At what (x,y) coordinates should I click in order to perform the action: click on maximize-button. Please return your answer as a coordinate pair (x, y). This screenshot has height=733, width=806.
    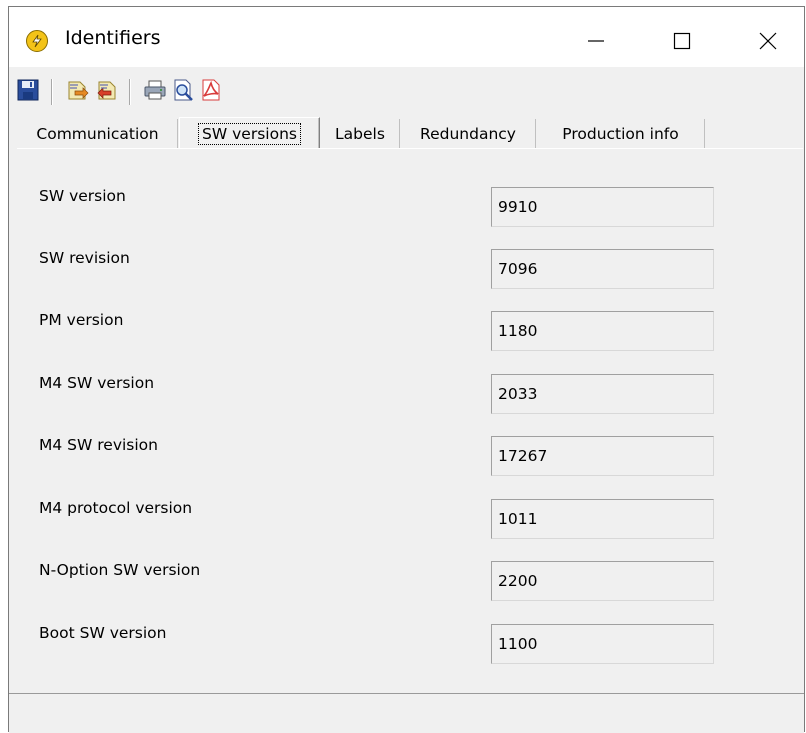
    Looking at the image, I should click on (682, 41).